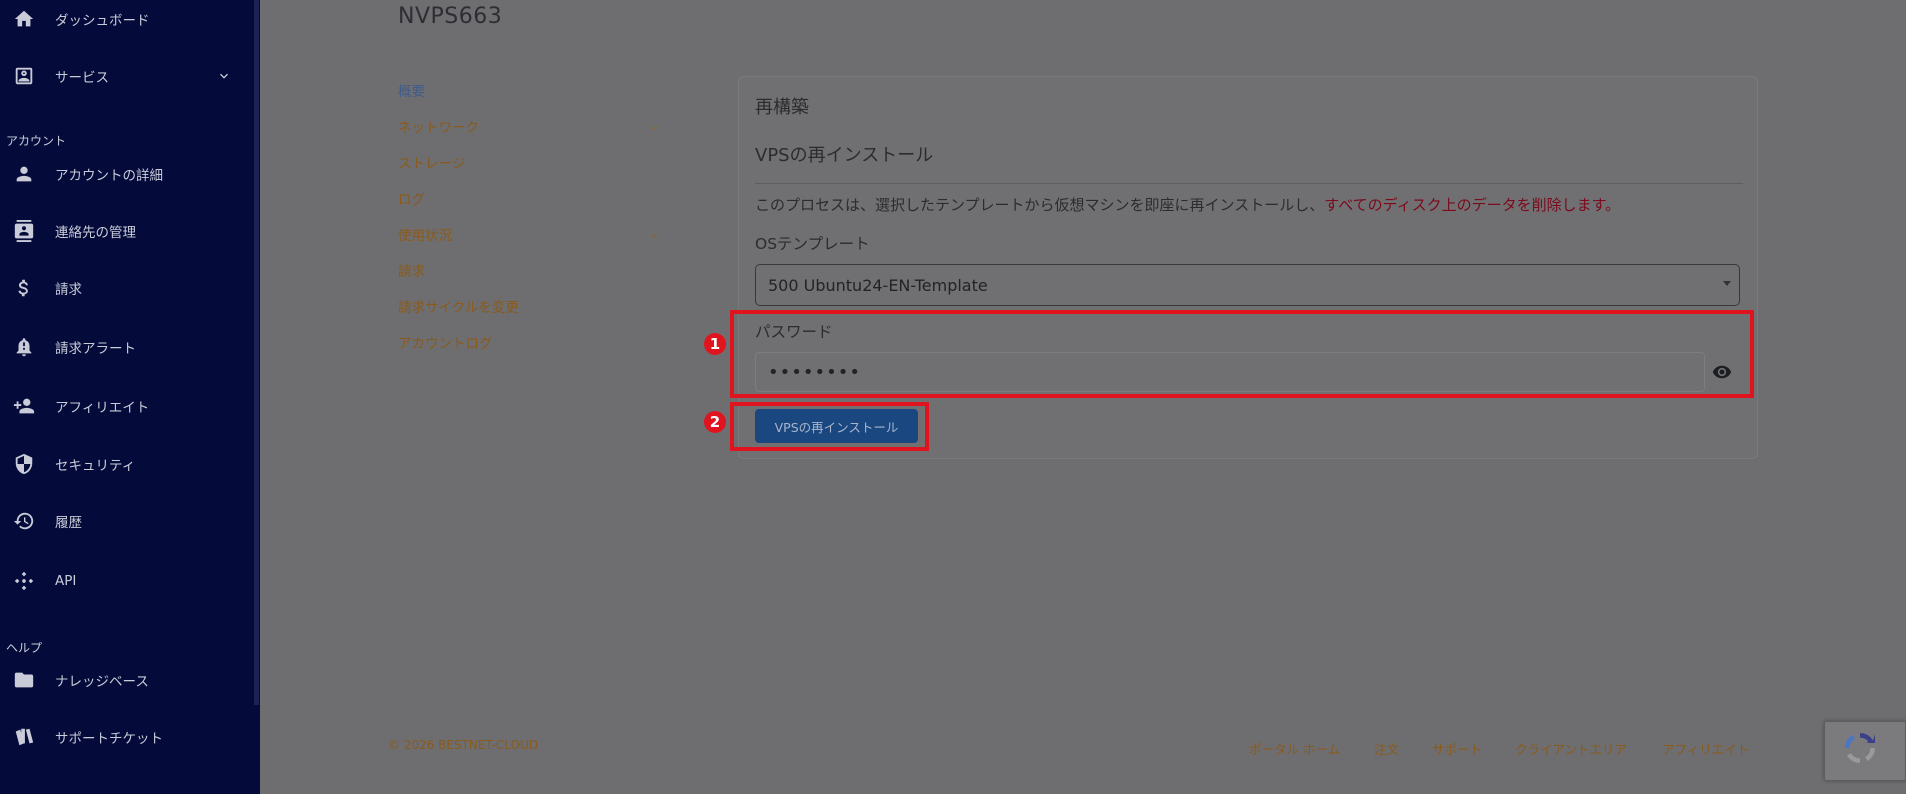  I want to click on sidebar-item-label: セキュリティ, so click(95, 466).